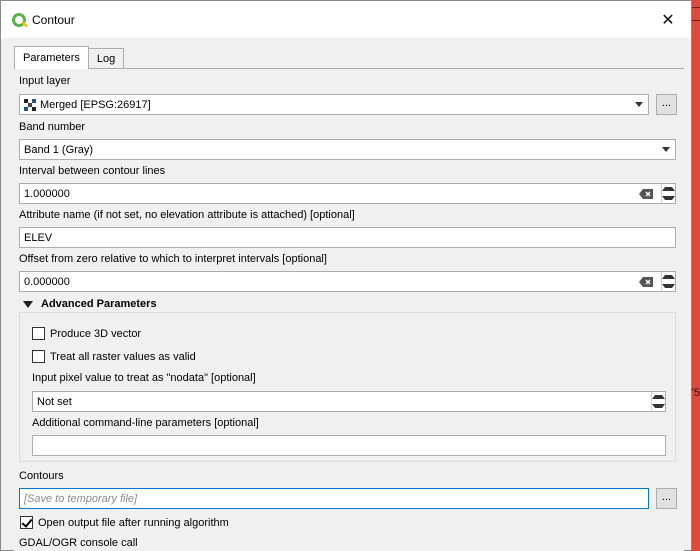  I want to click on nodata-spinbox: Not set, so click(349, 401).